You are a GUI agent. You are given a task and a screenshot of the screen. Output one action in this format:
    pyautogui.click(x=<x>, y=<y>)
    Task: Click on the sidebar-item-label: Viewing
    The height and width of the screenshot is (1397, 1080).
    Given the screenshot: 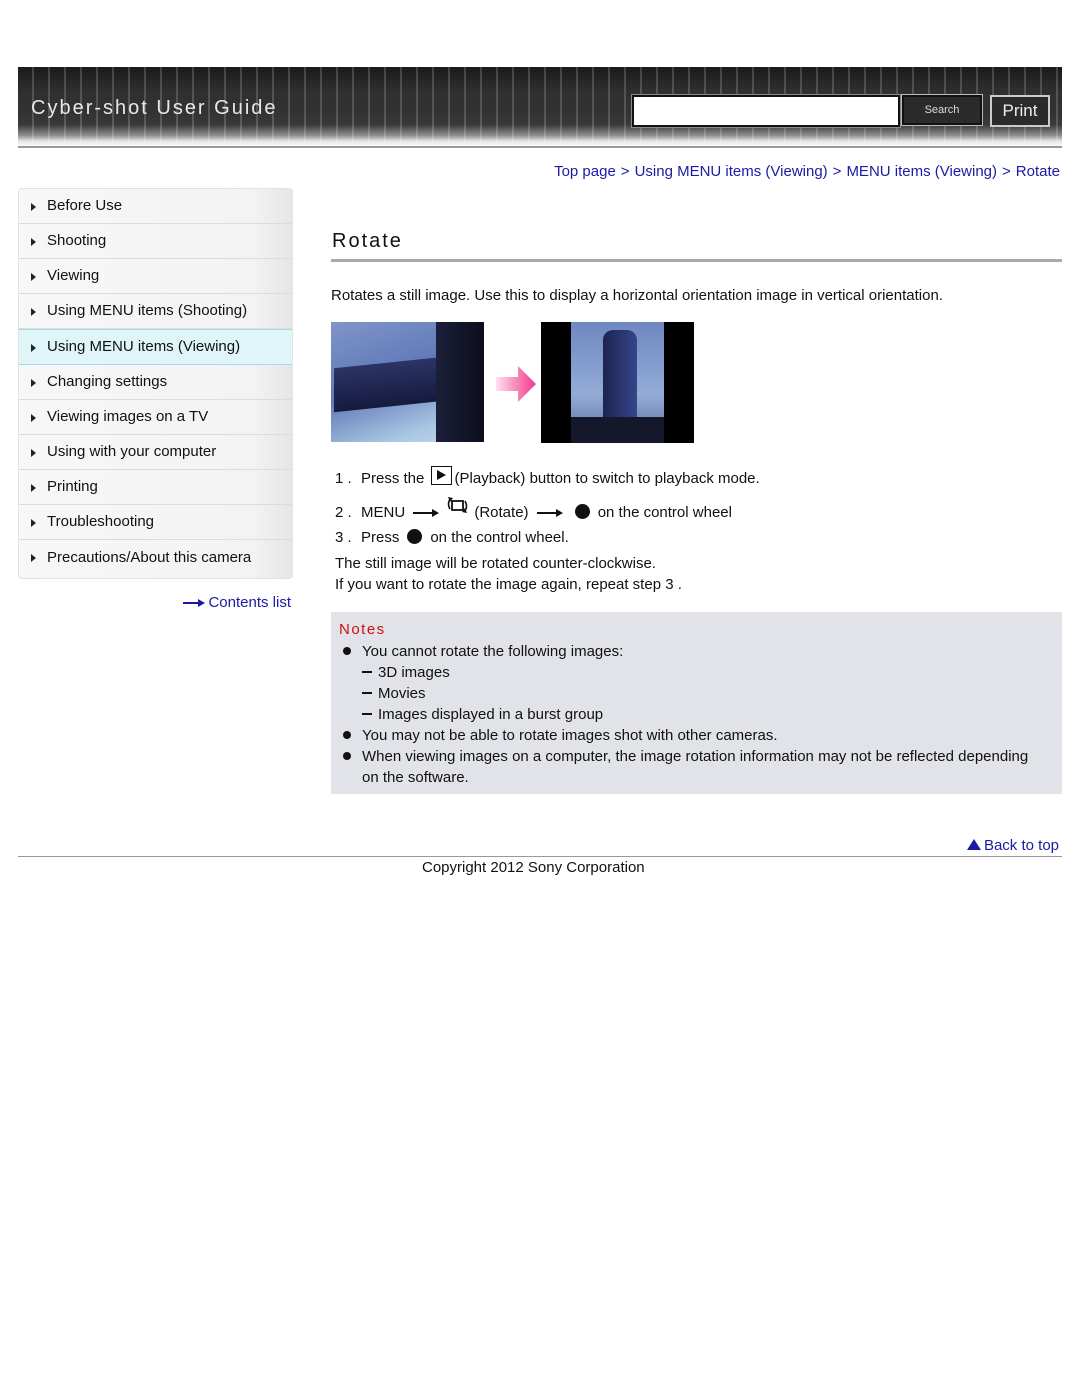 What is the action you would take?
    pyautogui.click(x=73, y=275)
    